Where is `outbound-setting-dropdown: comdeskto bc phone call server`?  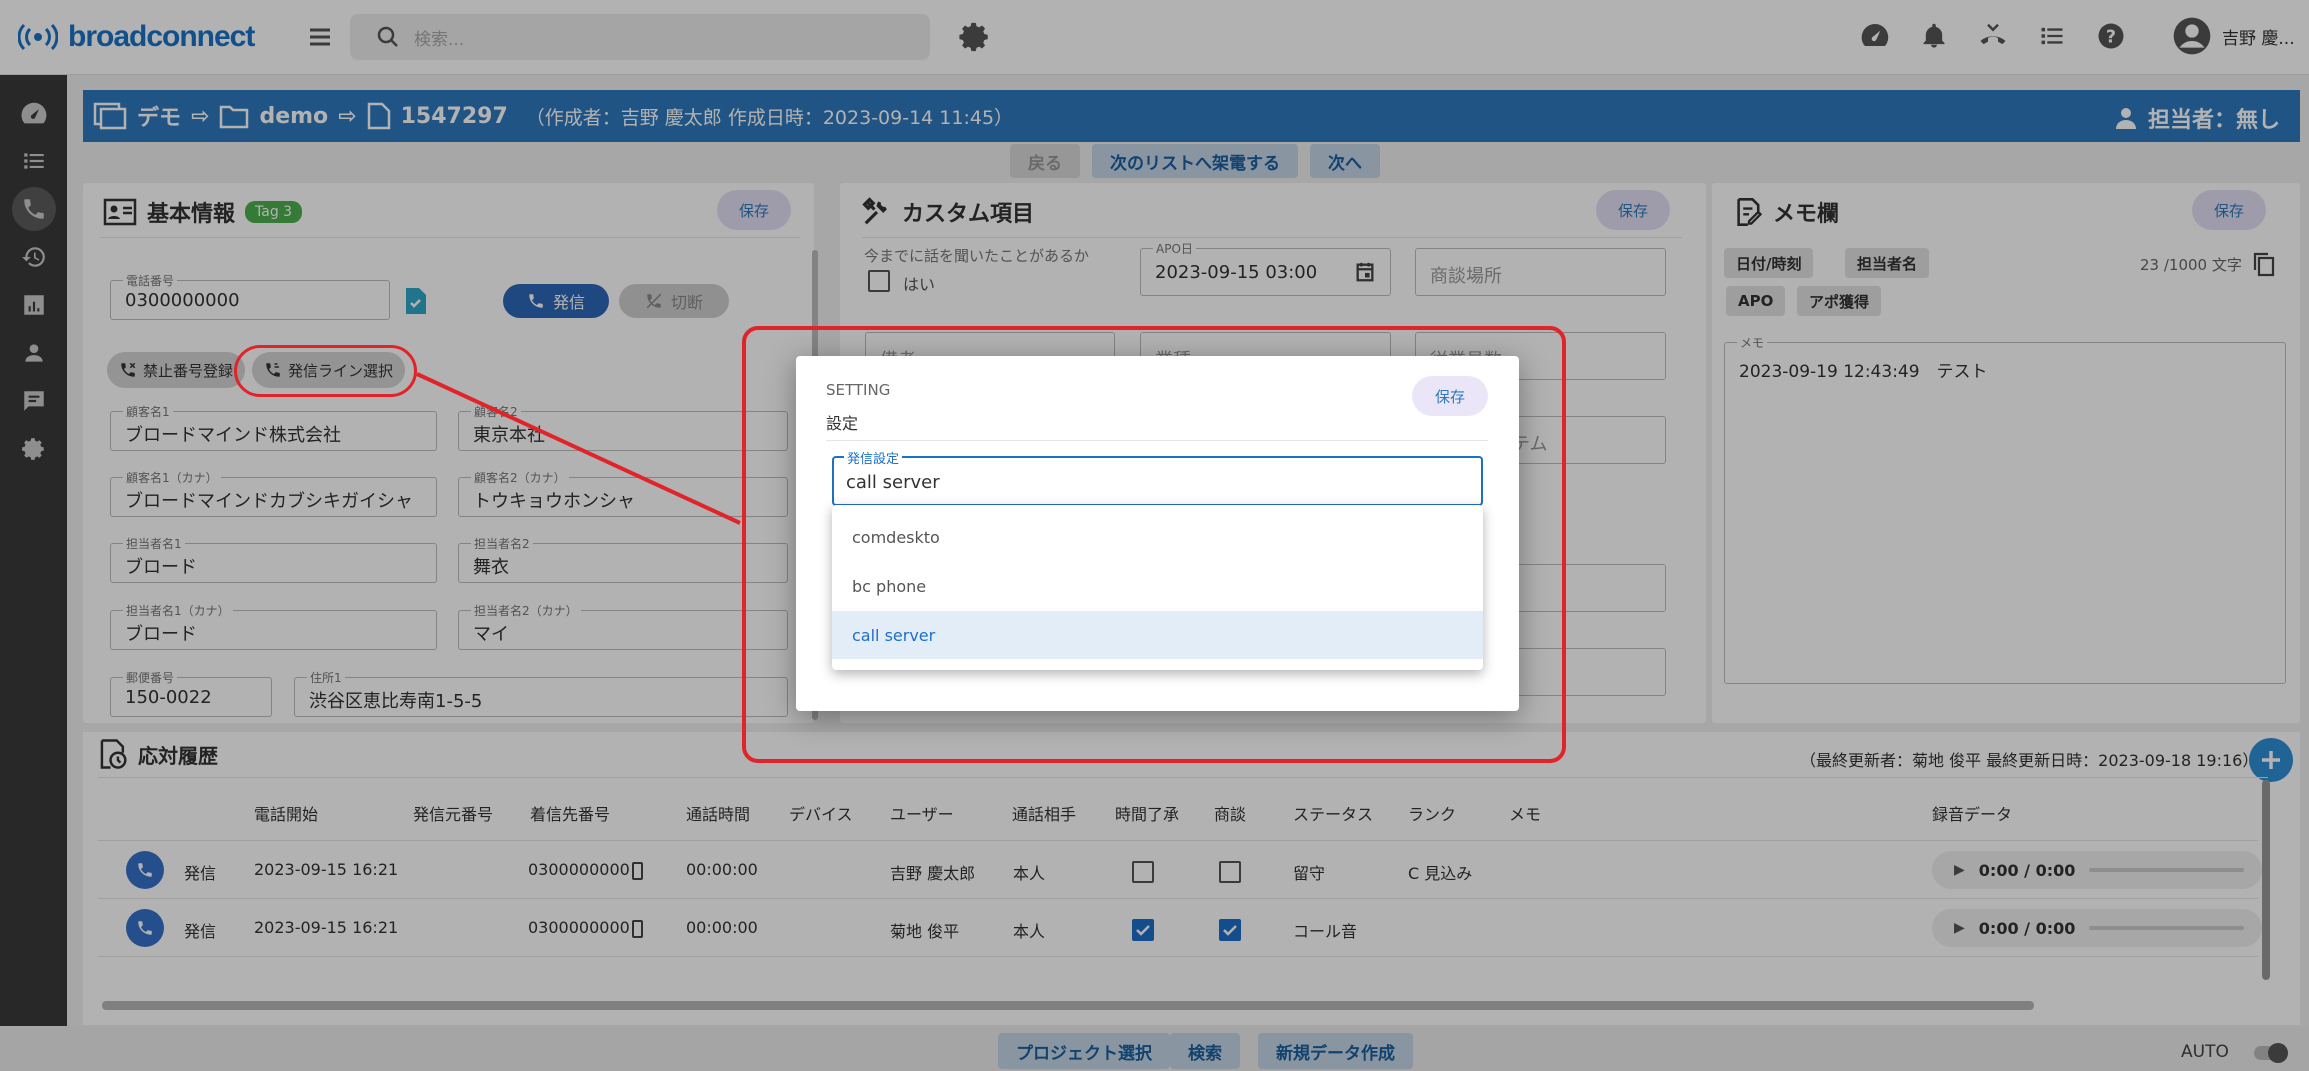 outbound-setting-dropdown: comdeskto bc phone call server is located at coordinates (1157, 587).